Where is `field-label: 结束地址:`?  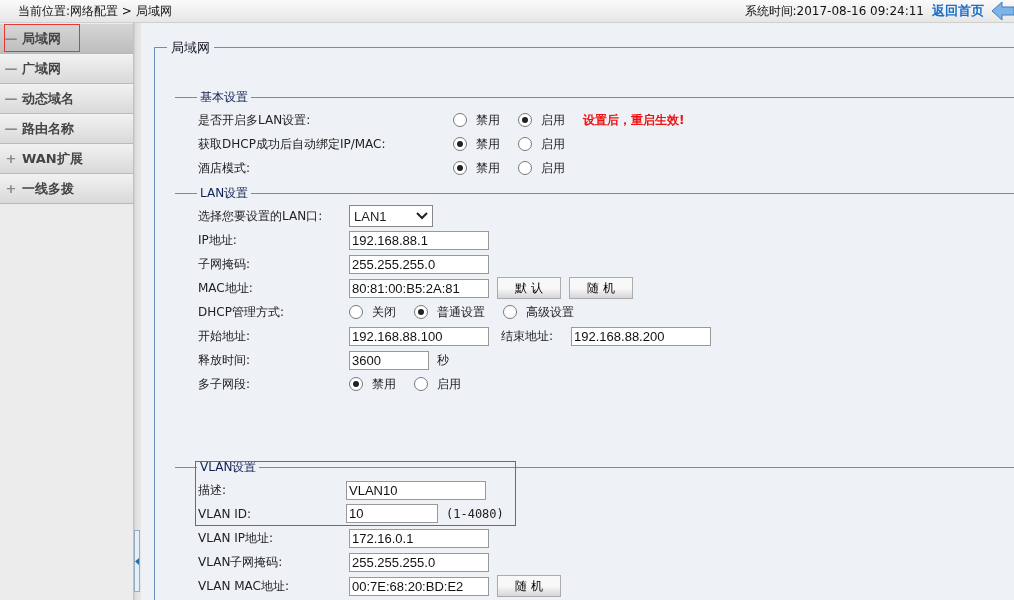 field-label: 结束地址: is located at coordinates (527, 336).